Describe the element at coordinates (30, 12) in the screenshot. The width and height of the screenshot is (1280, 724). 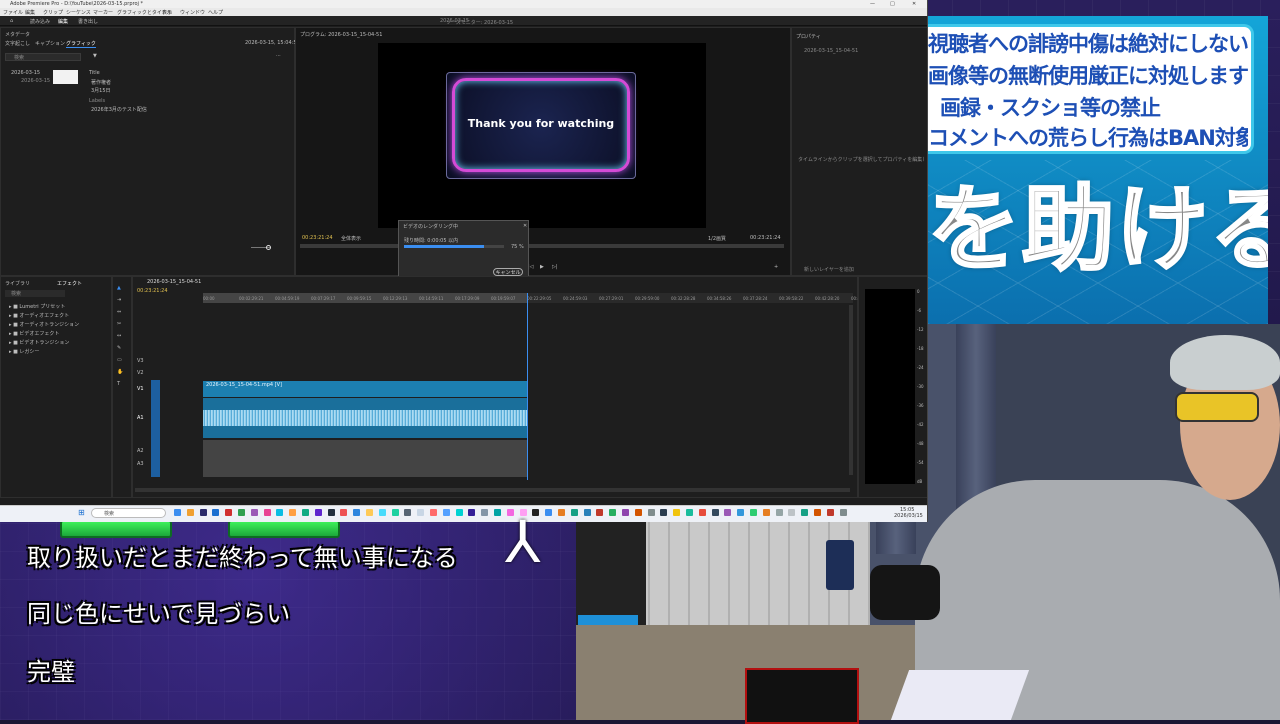
I see `menu-edit: 編集` at that location.